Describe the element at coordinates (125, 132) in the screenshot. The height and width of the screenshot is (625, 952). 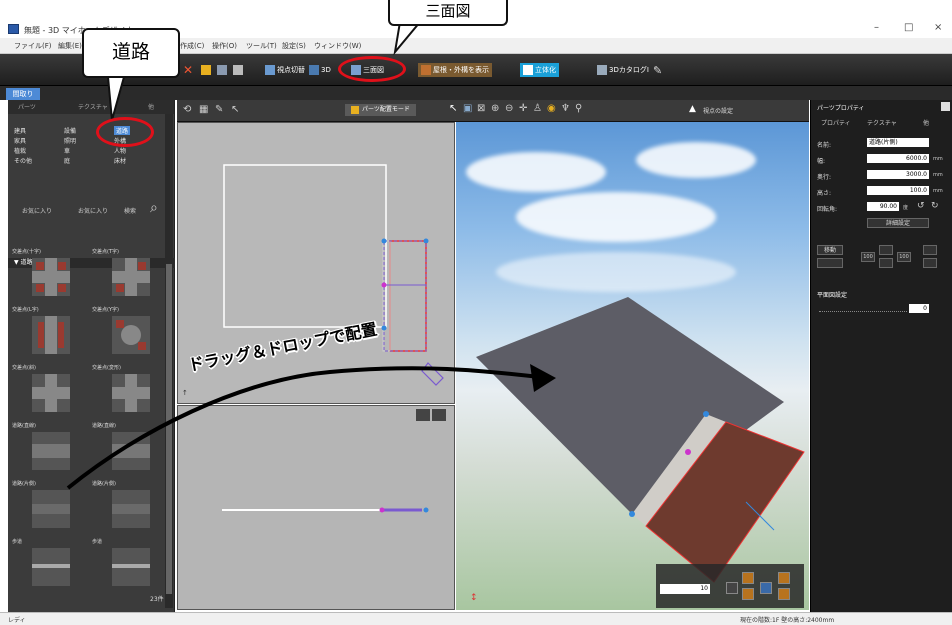
I see `road-highlight-ring` at that location.